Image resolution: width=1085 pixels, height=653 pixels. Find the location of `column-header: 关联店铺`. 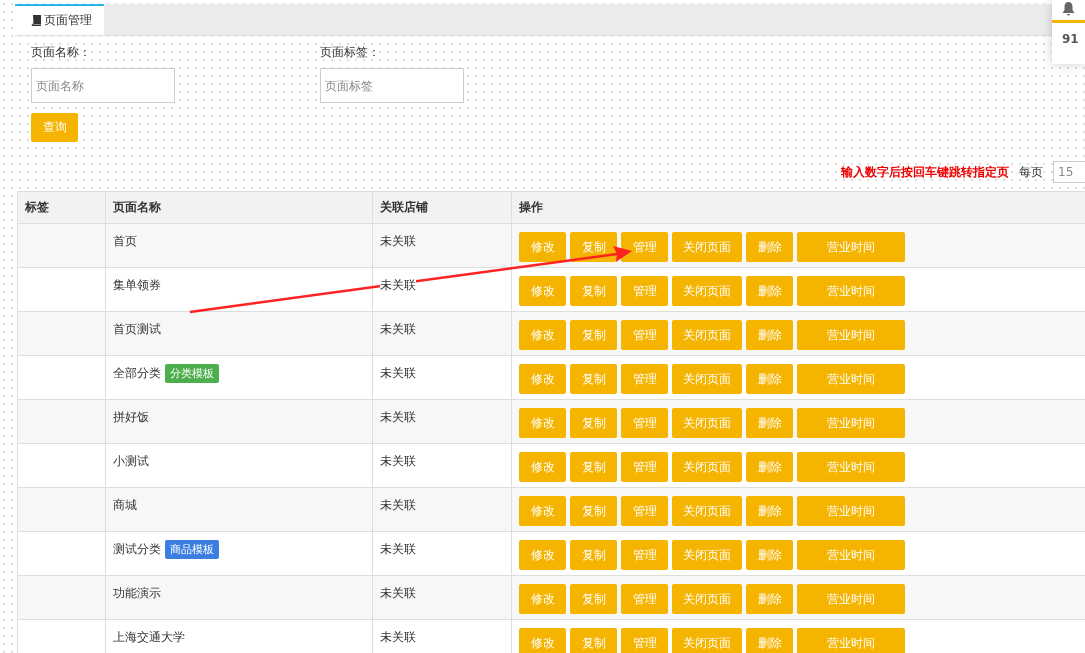

column-header: 关联店铺 is located at coordinates (442, 207).